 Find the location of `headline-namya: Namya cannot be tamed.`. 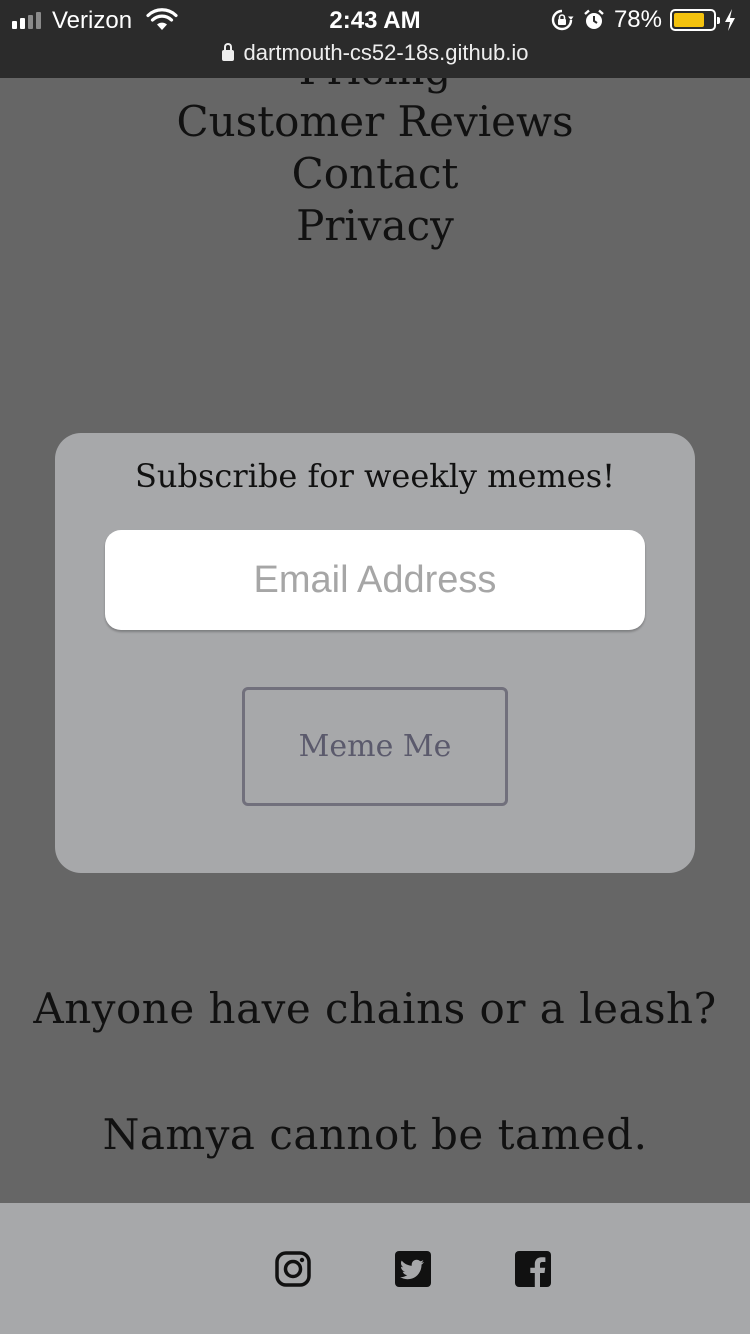

headline-namya: Namya cannot be tamed. is located at coordinates (375, 1134).